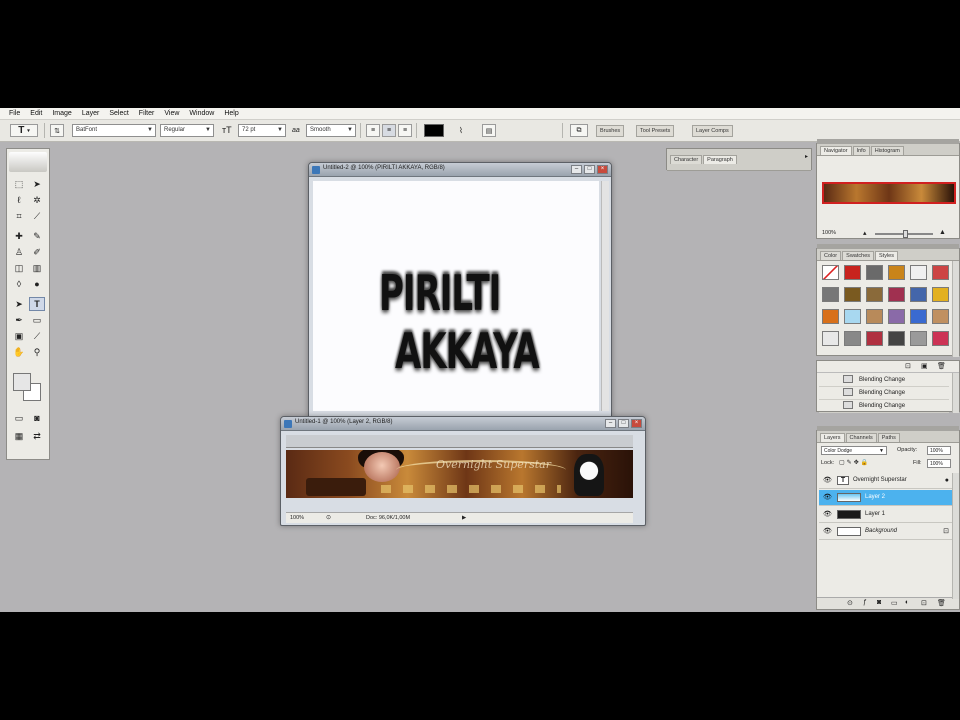 This screenshot has height=720, width=960. What do you see at coordinates (888, 532) in the screenshot?
I see `layer-row: 👁 Background ⊡` at bounding box center [888, 532].